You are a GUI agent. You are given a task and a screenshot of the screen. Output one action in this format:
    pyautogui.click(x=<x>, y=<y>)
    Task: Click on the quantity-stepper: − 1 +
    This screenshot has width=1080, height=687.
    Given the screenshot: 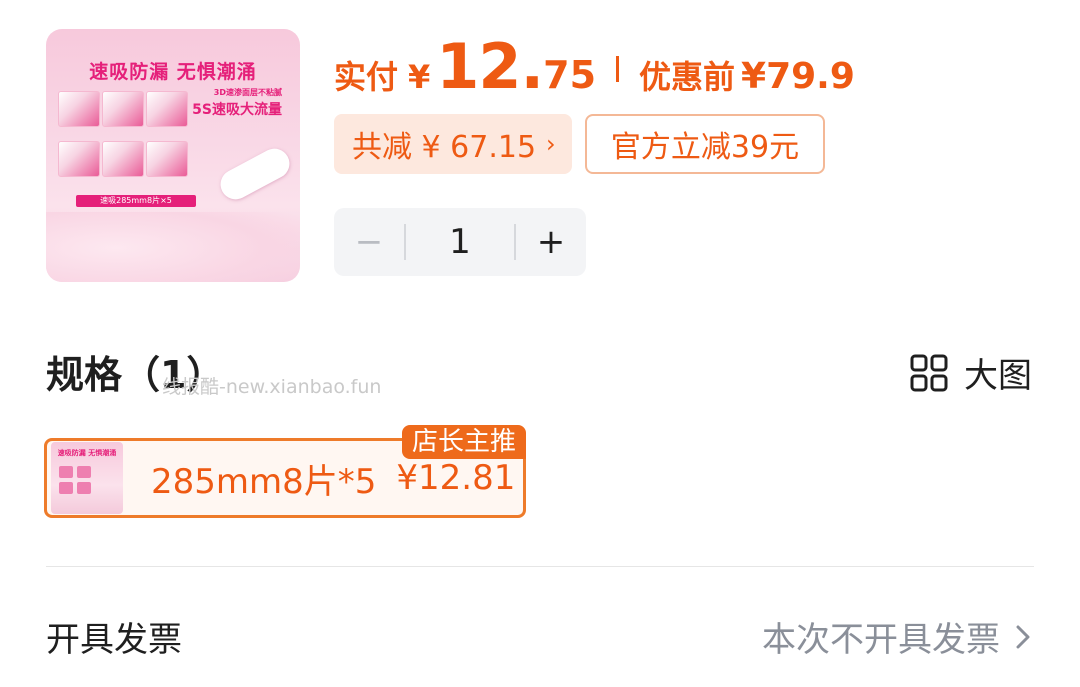 What is the action you would take?
    pyautogui.click(x=460, y=242)
    